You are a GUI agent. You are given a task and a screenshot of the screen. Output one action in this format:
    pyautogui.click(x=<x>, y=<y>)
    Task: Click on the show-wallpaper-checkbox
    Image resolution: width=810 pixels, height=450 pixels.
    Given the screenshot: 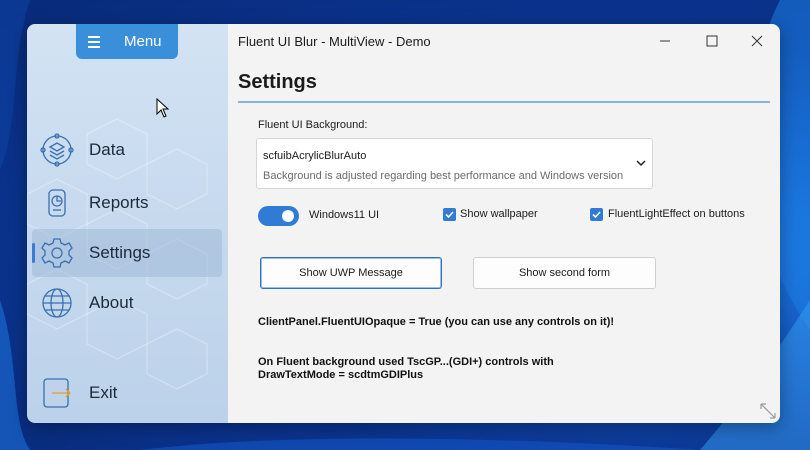 What is the action you would take?
    pyautogui.click(x=449, y=214)
    